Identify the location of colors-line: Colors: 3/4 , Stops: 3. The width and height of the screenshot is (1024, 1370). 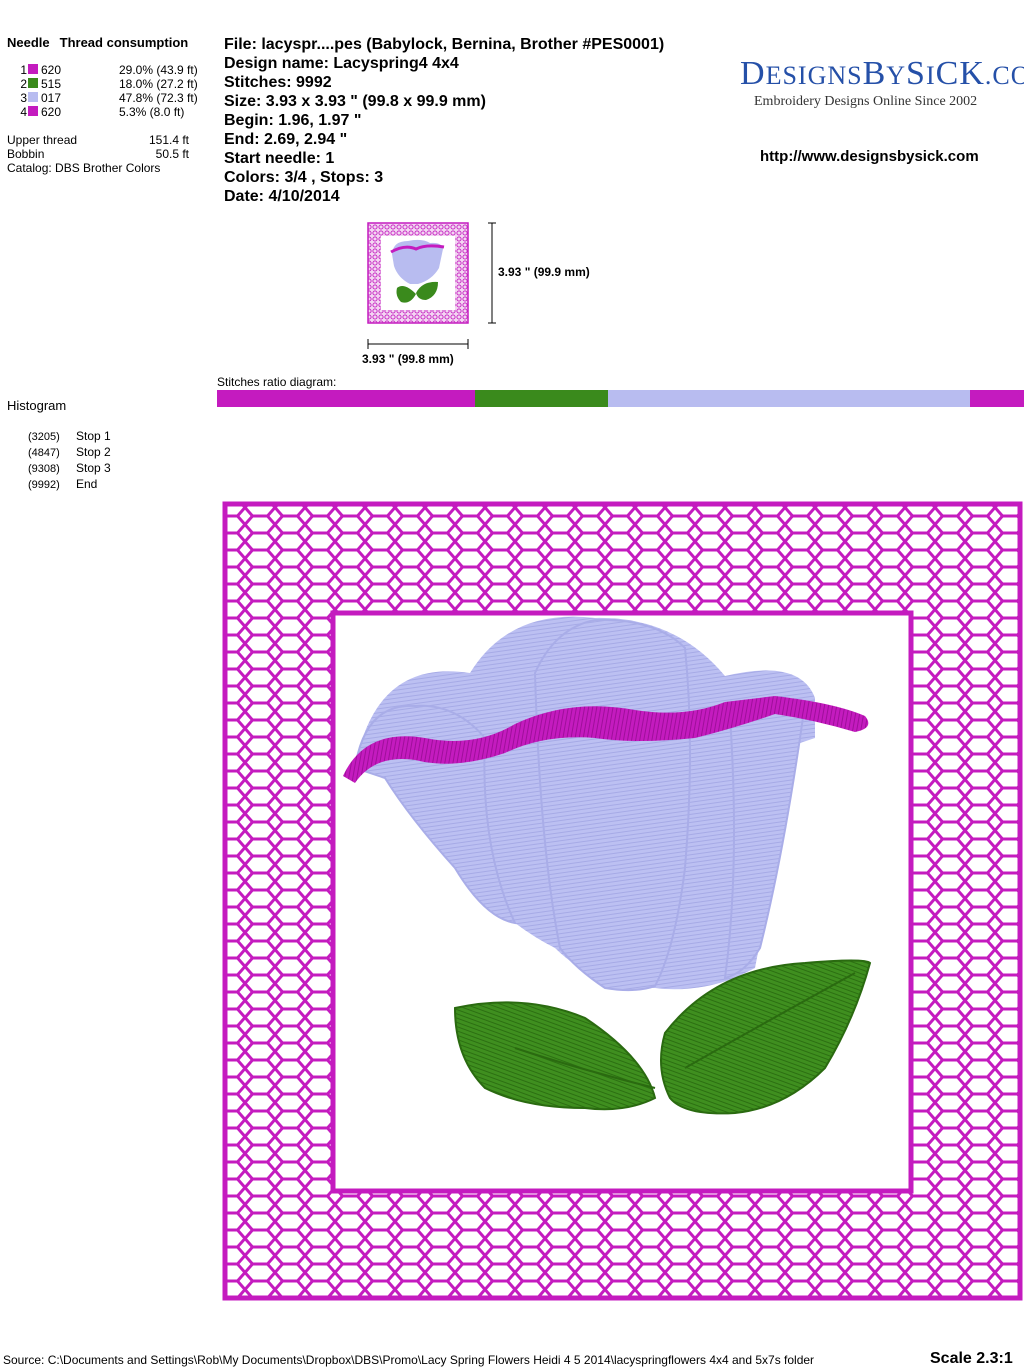
(304, 177).